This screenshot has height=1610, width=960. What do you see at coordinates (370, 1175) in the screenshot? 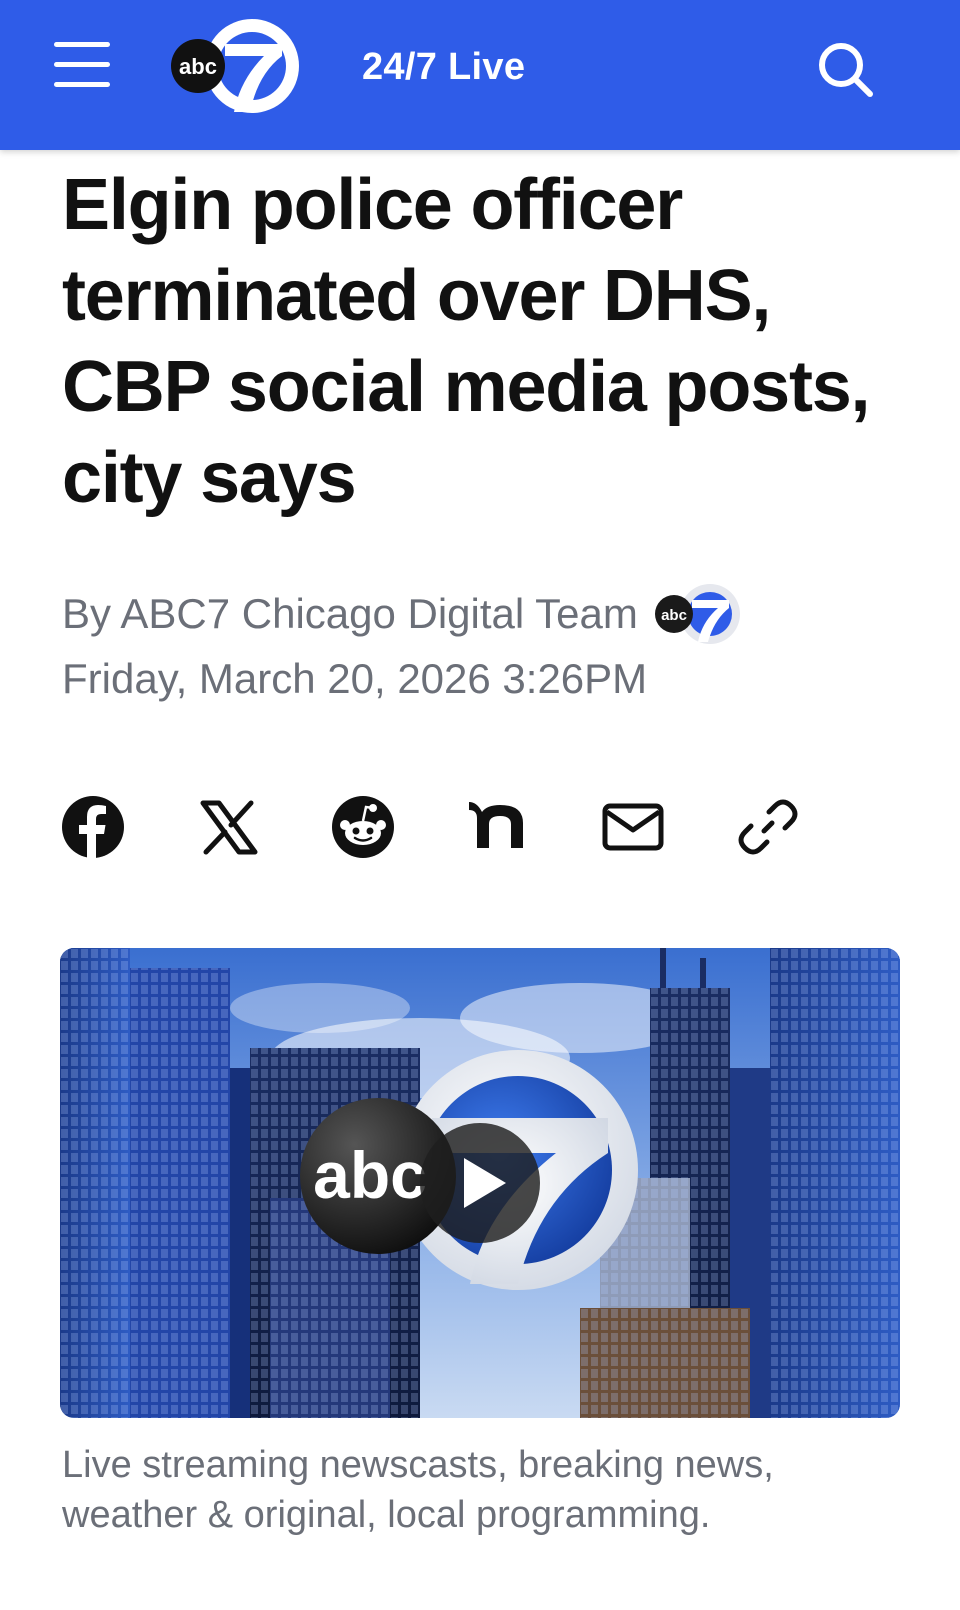
I see `video-logo-abc-text: abc` at bounding box center [370, 1175].